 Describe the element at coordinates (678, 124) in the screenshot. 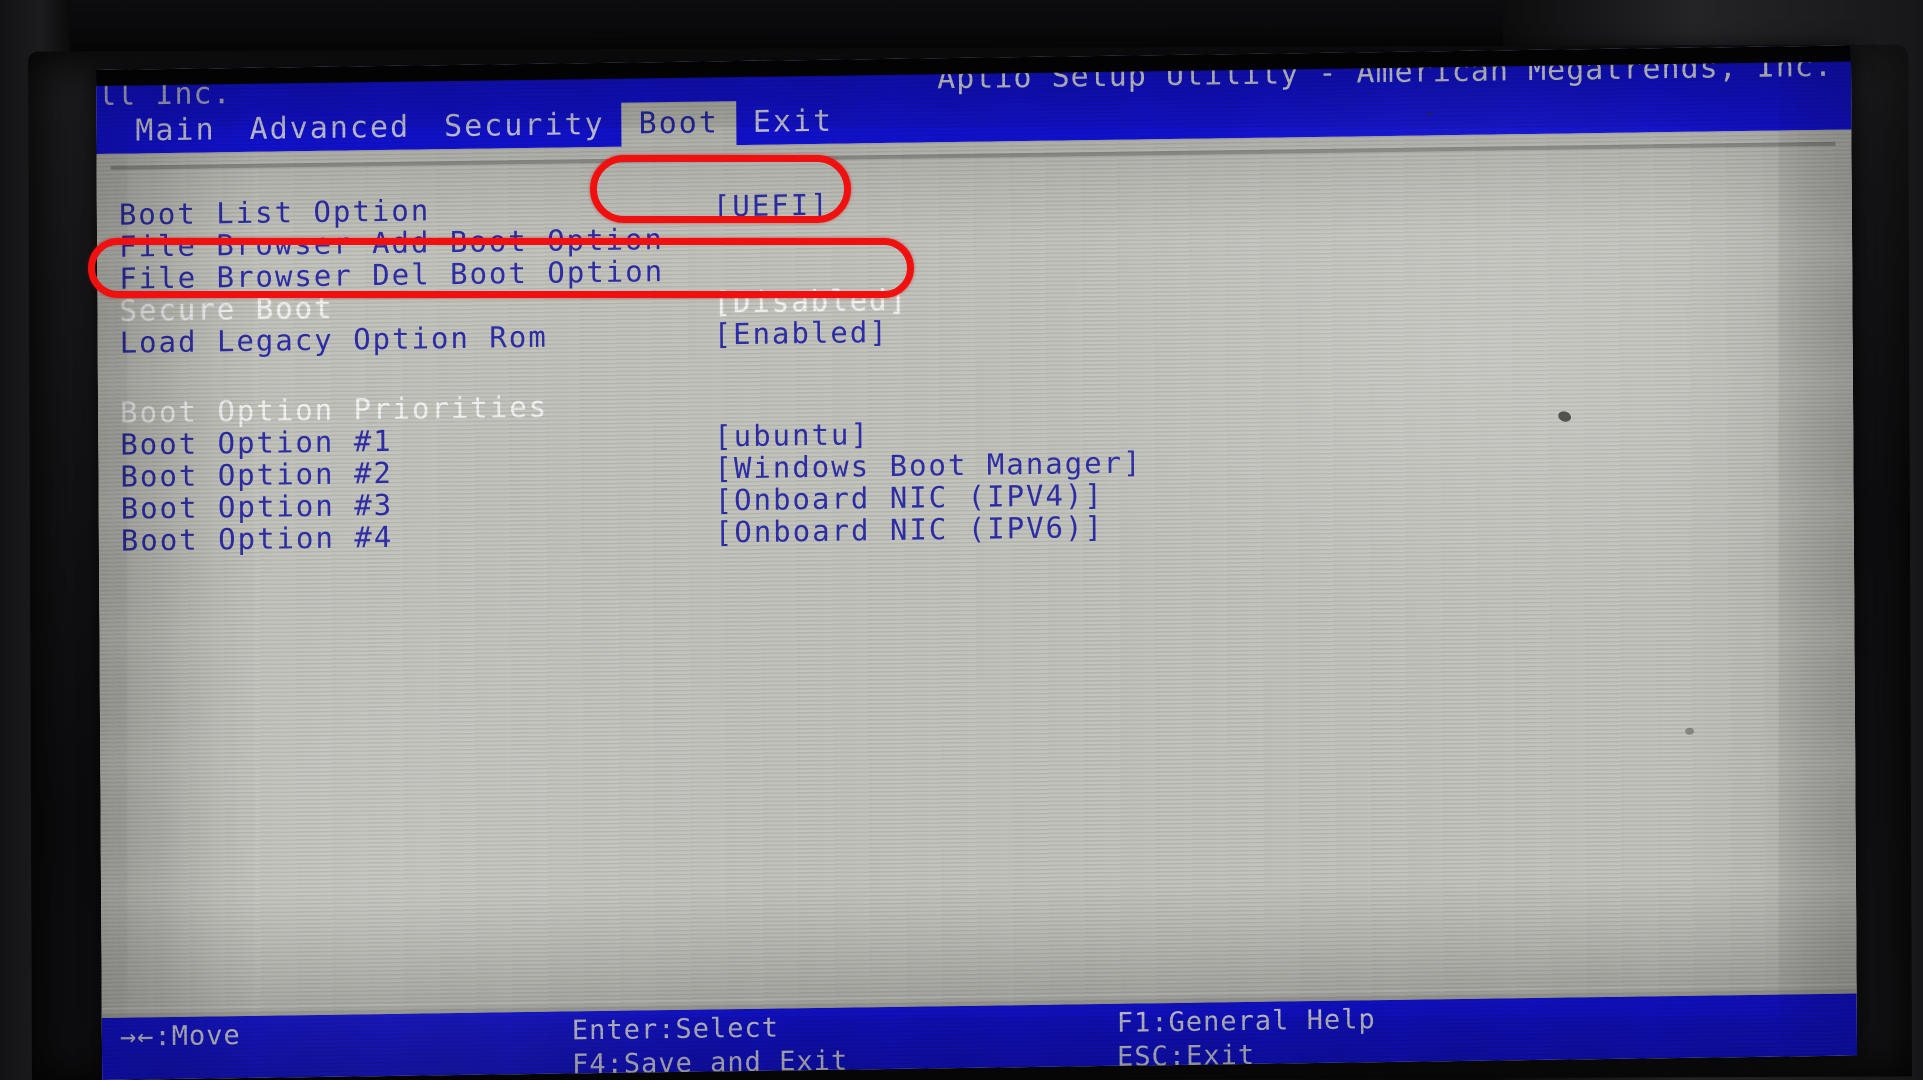

I see `menu-tab-boot: Boot` at that location.